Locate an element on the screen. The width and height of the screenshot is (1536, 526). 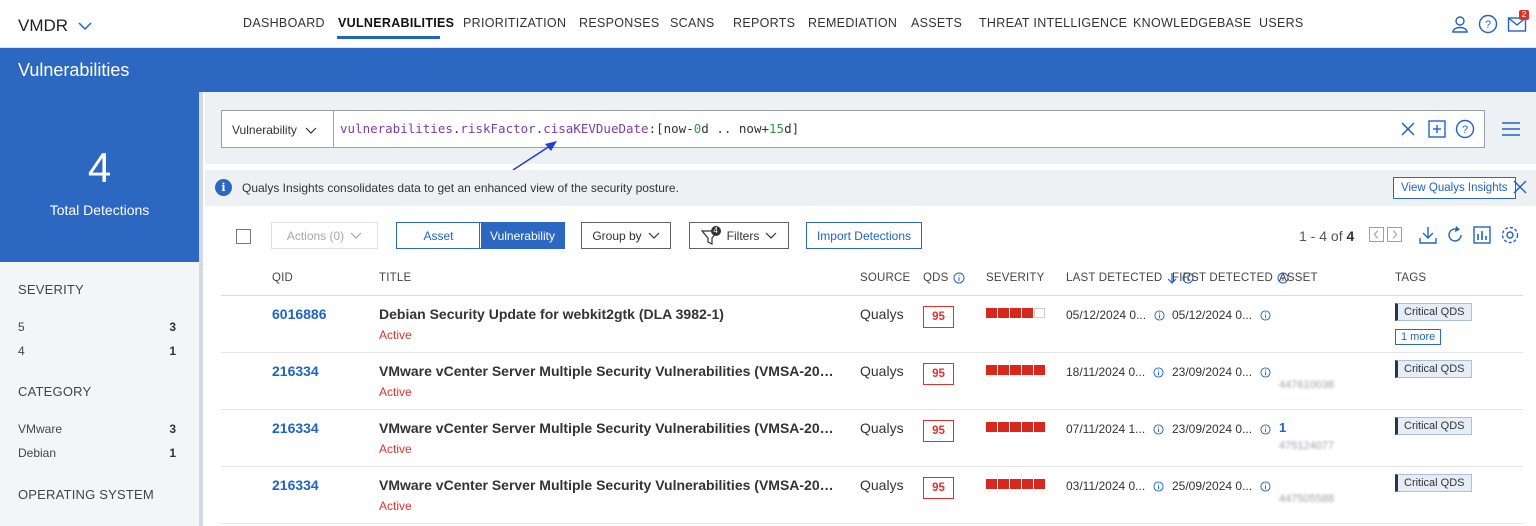
active-nav-indicator is located at coordinates (388, 37).